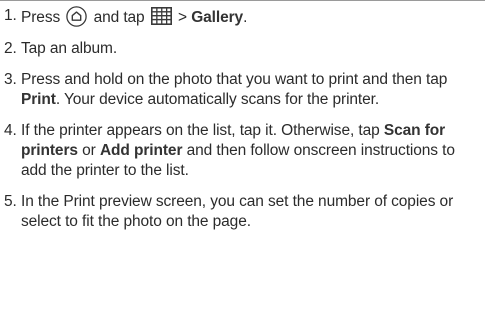 This screenshot has height=313, width=485. What do you see at coordinates (89, 150) in the screenshot?
I see `step-text-part: or` at bounding box center [89, 150].